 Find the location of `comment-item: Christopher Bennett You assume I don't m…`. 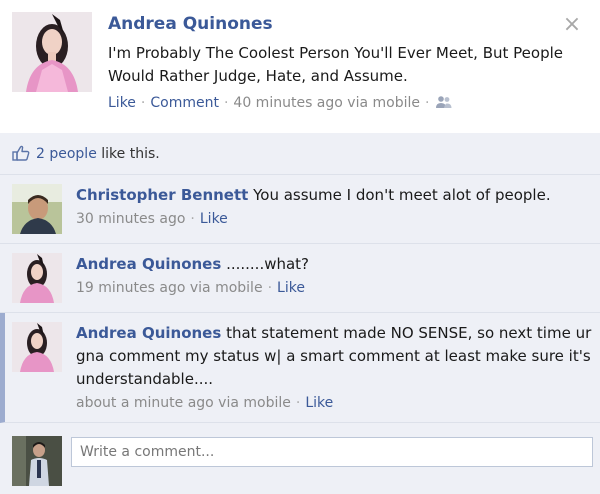

comment-item: Christopher Bennett You assume I don't m… is located at coordinates (300, 209).